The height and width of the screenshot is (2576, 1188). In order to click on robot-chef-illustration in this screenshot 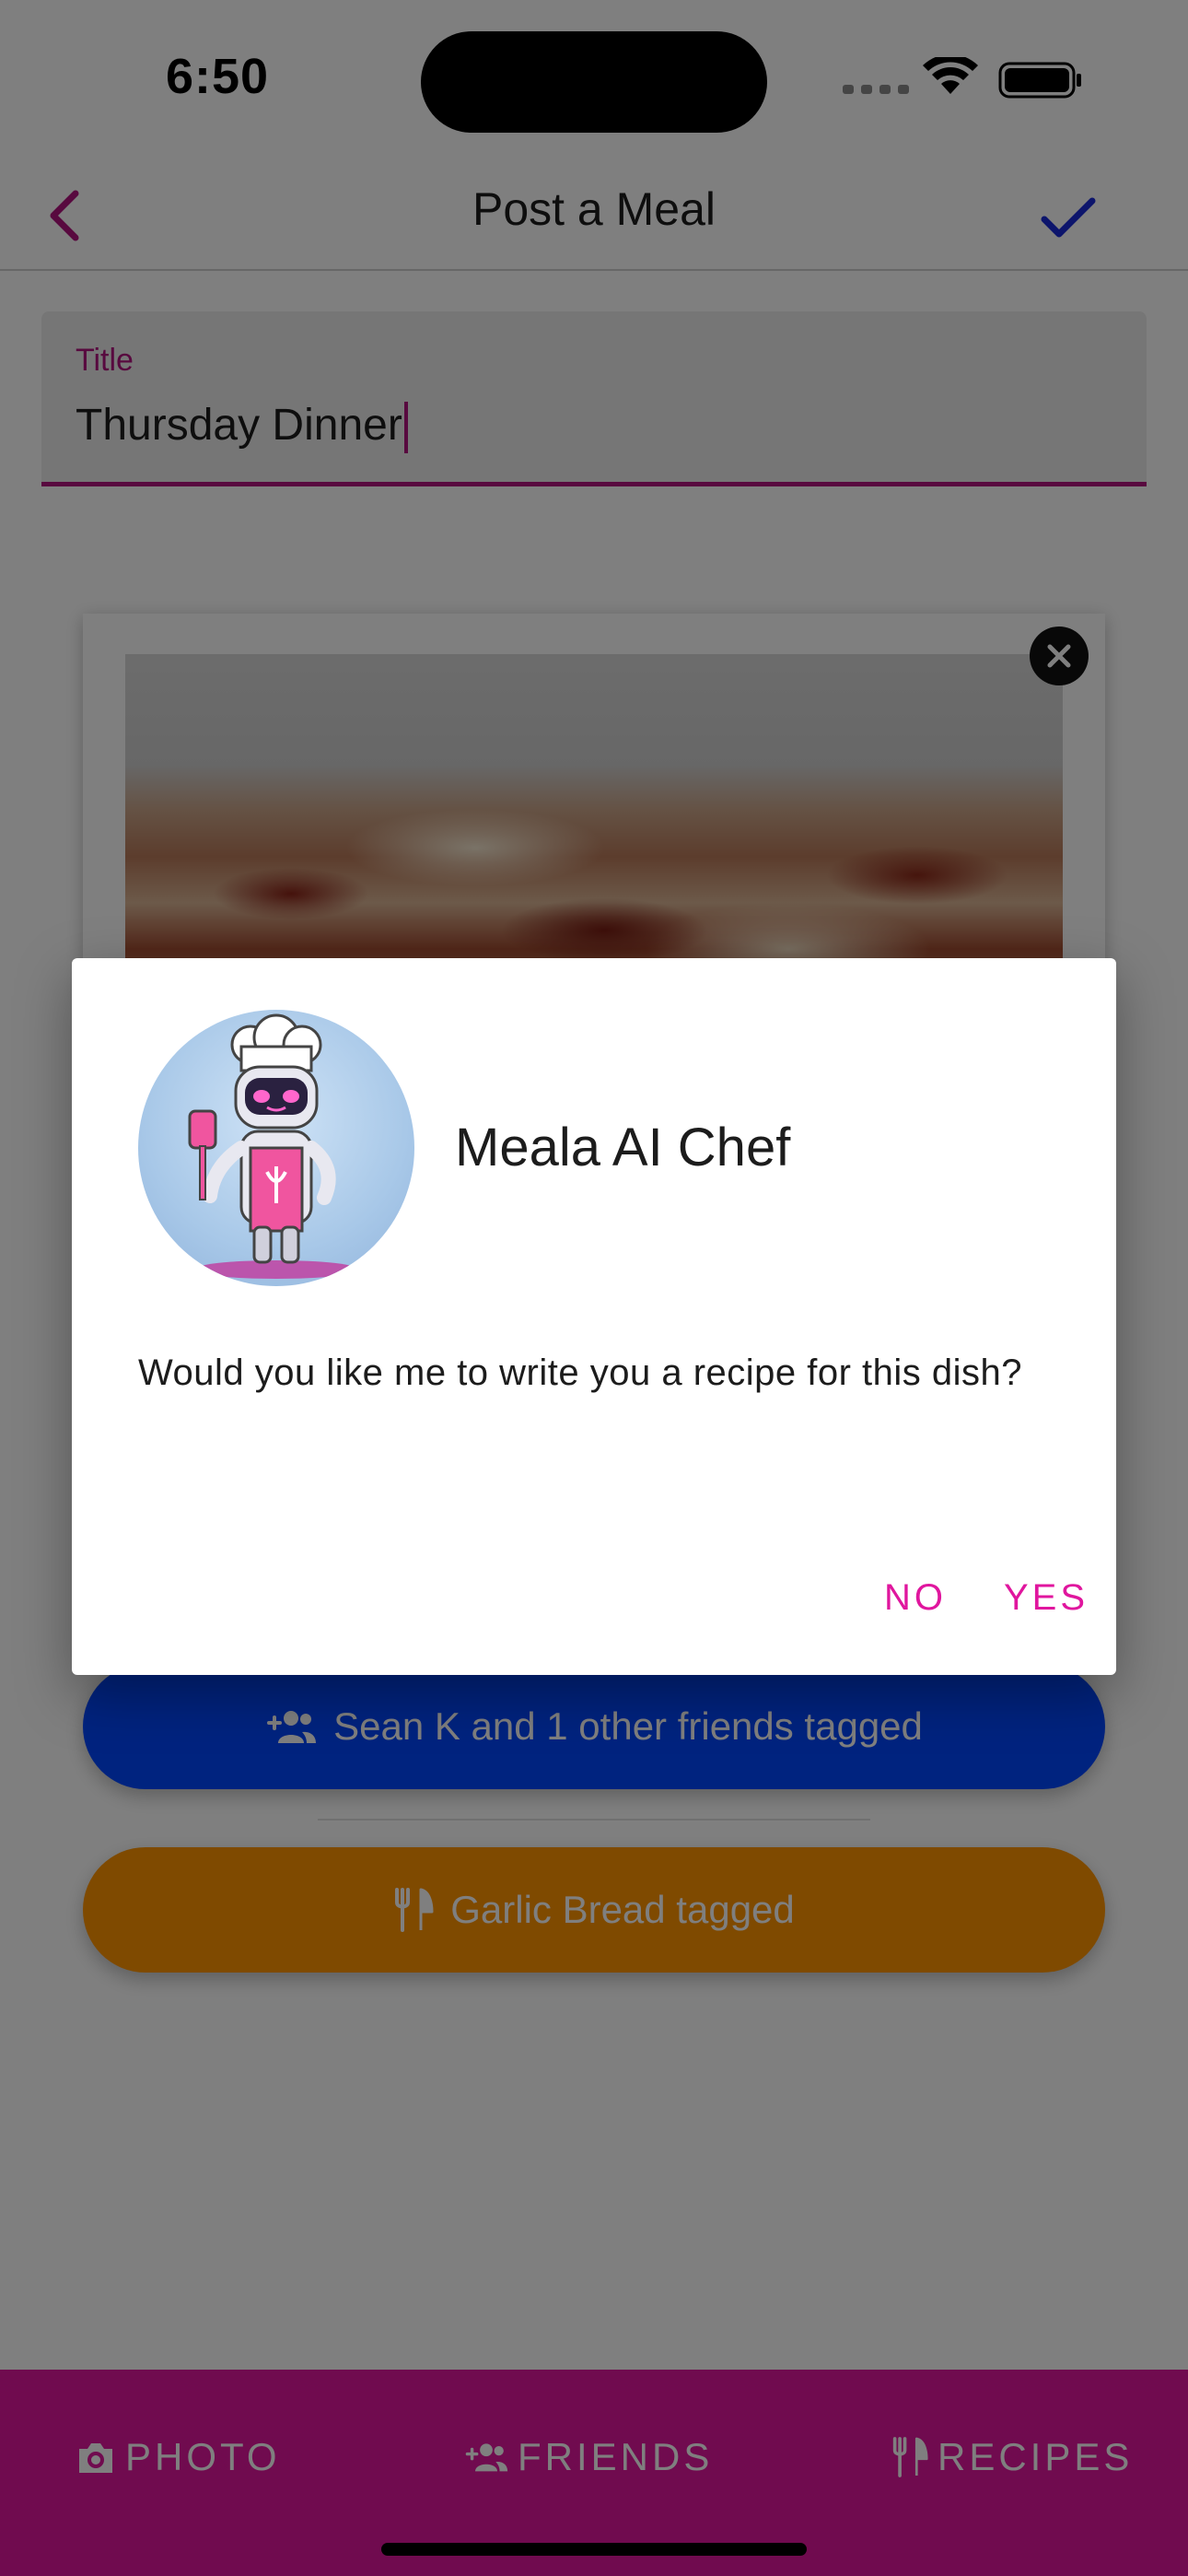, I will do `click(273, 1146)`.